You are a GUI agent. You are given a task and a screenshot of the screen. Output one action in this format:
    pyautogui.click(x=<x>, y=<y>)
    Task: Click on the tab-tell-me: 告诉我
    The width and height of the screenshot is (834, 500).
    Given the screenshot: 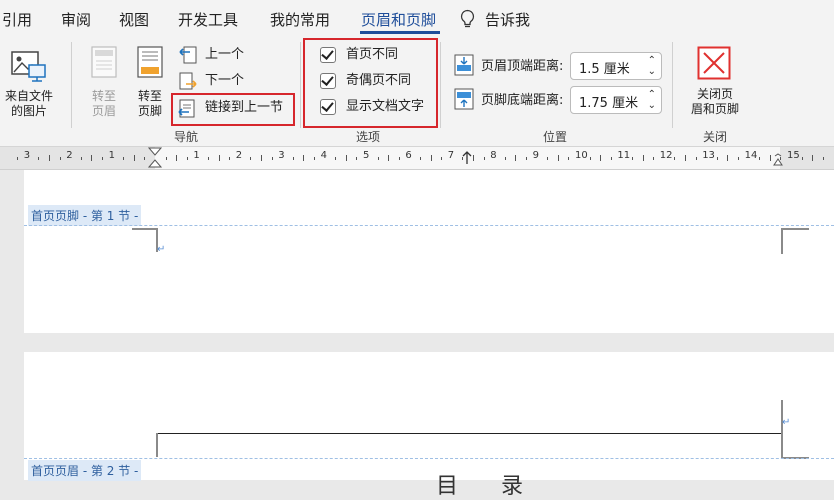 What is the action you would take?
    pyautogui.click(x=507, y=19)
    